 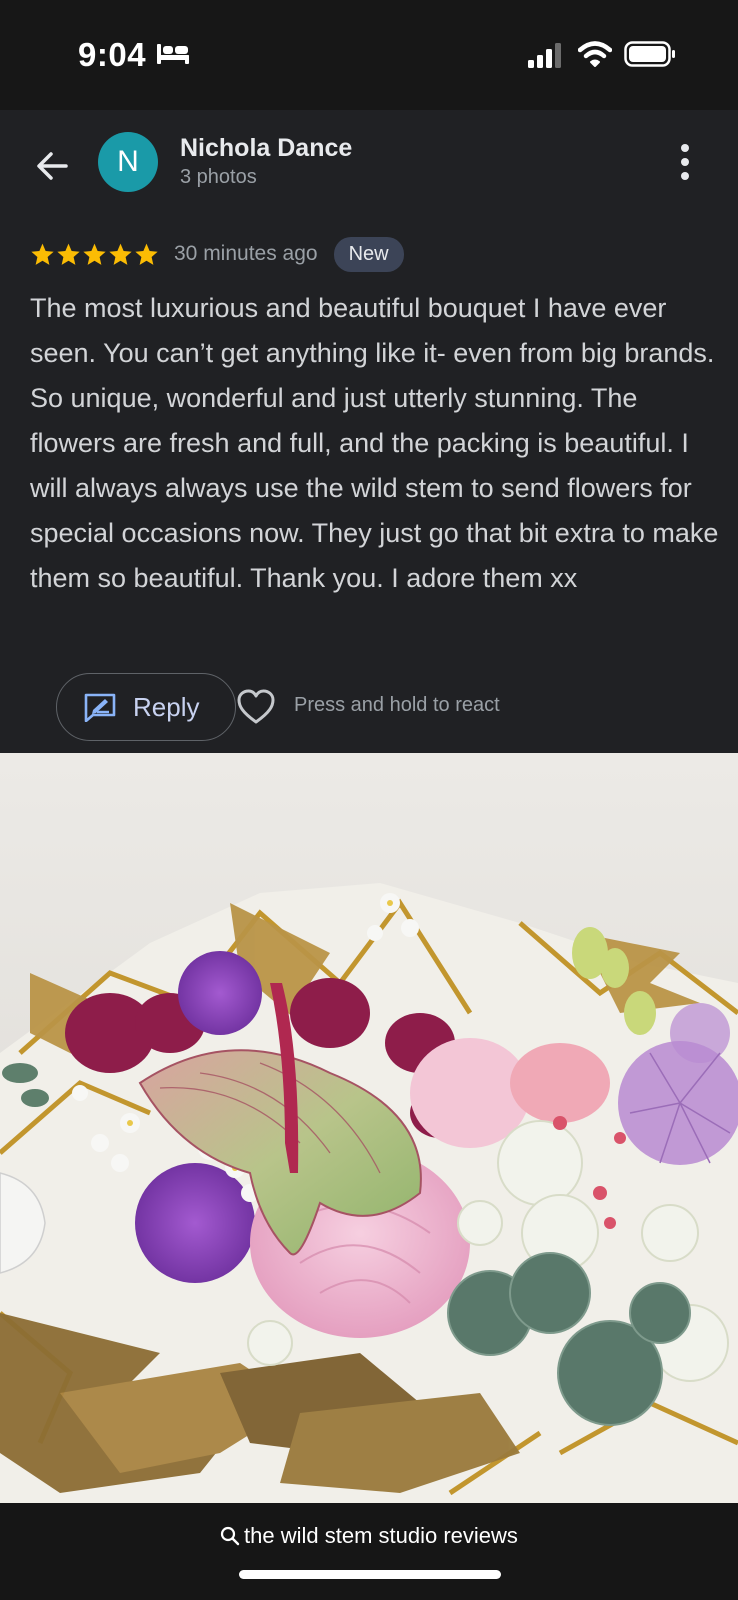 What do you see at coordinates (544, 55) in the screenshot?
I see `signal-icon` at bounding box center [544, 55].